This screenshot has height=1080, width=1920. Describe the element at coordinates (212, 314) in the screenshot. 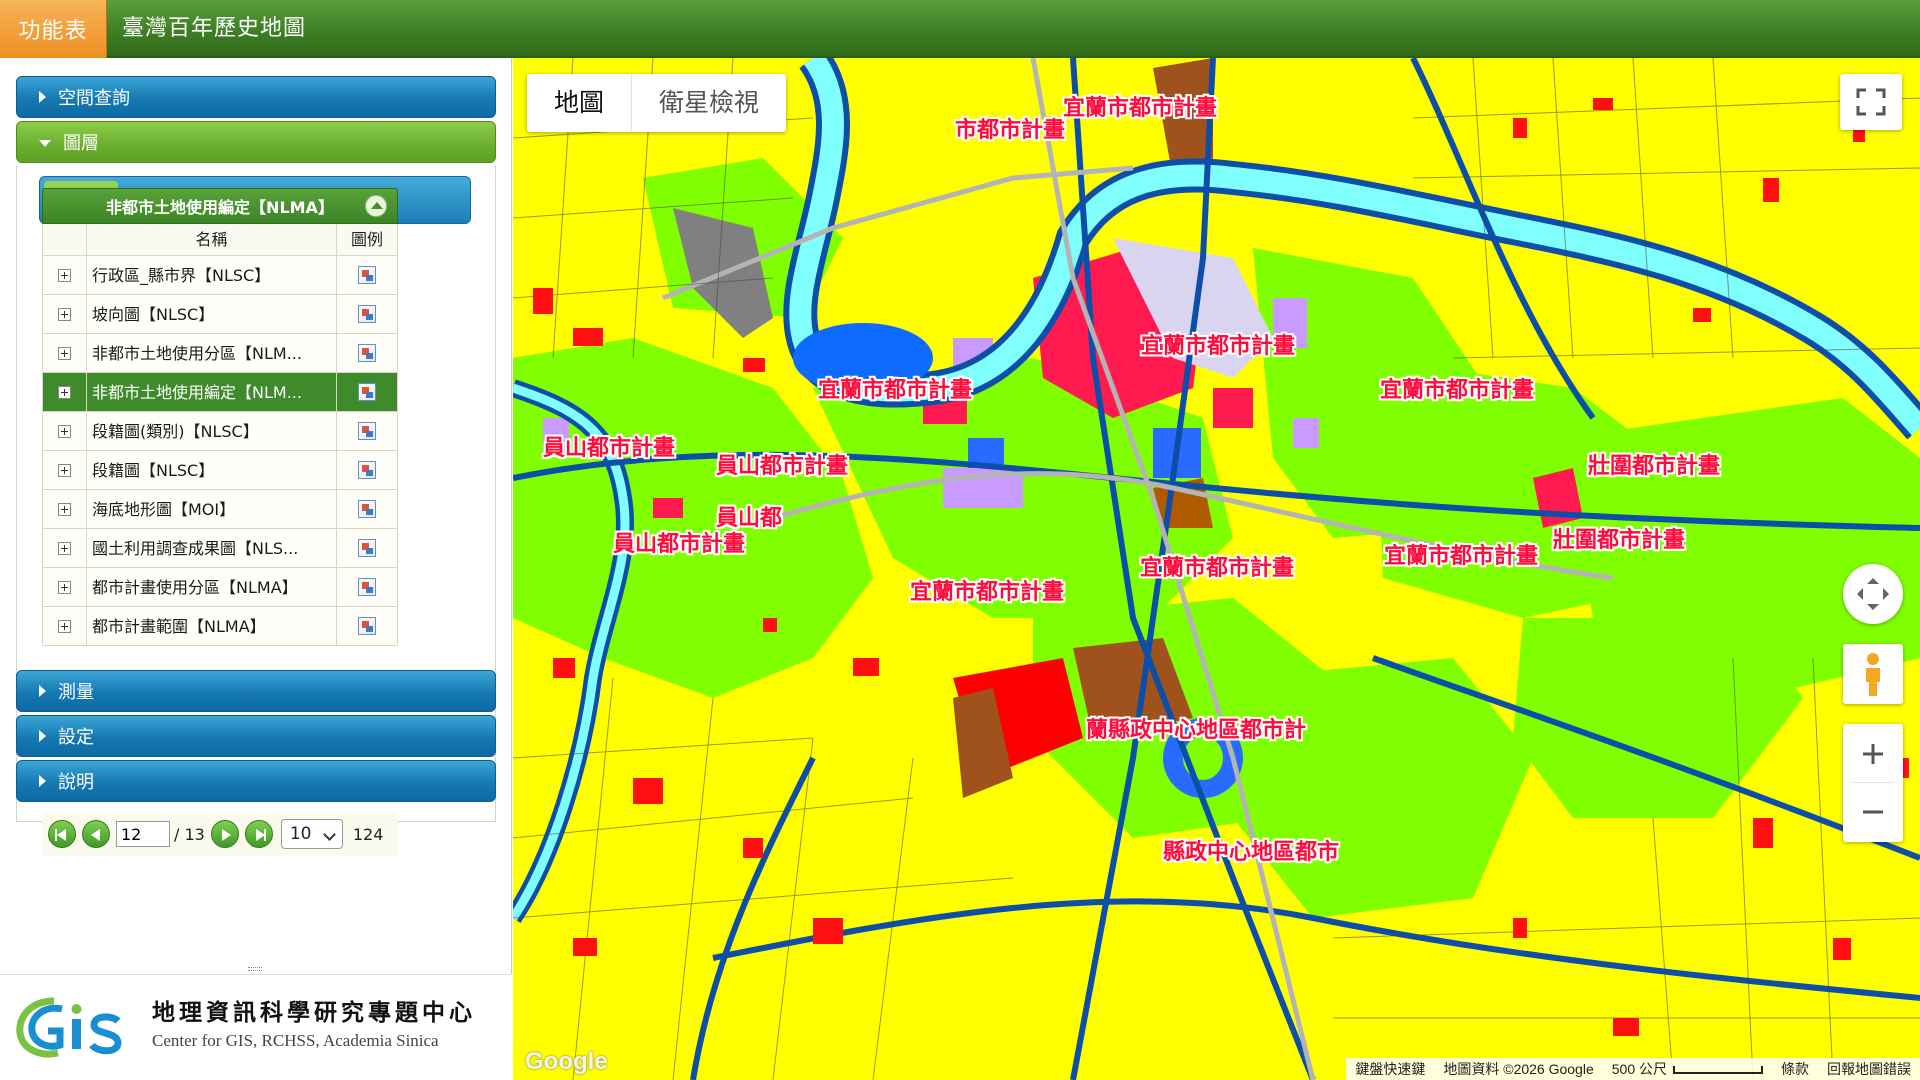

I see `layer-name: 坡向圖【NLSC】` at that location.